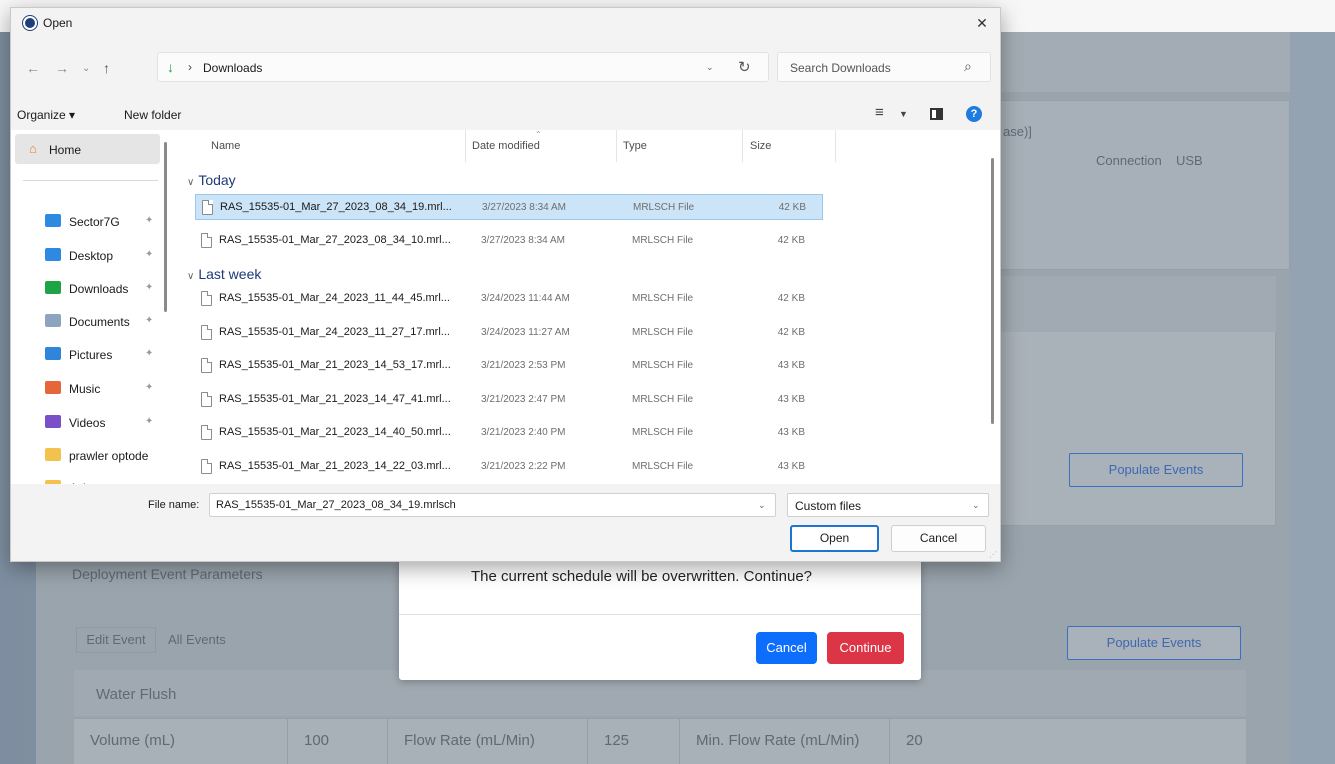 The image size is (1335, 764). What do you see at coordinates (982, 23) in the screenshot?
I see `close-button: ✕` at bounding box center [982, 23].